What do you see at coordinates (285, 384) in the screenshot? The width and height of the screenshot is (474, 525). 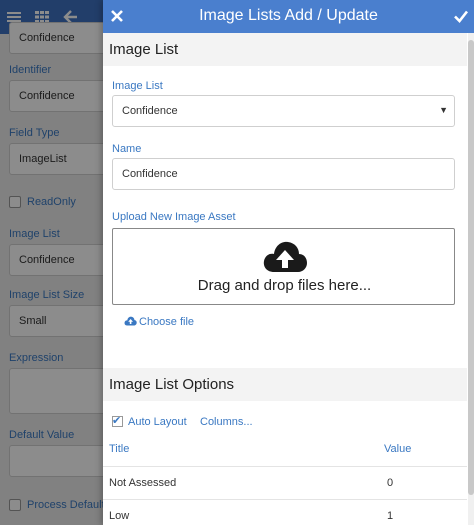 I see `section-options-heading: Image List Options` at bounding box center [285, 384].